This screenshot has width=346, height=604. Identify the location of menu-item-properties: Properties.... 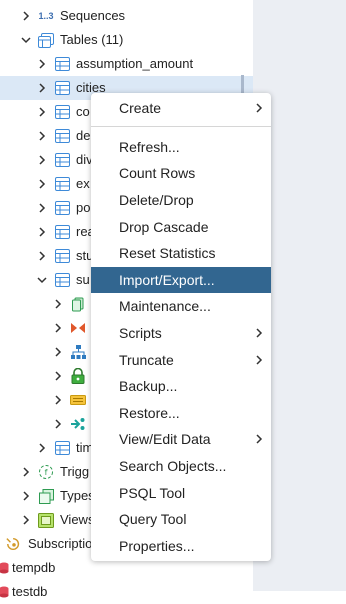
(181, 546).